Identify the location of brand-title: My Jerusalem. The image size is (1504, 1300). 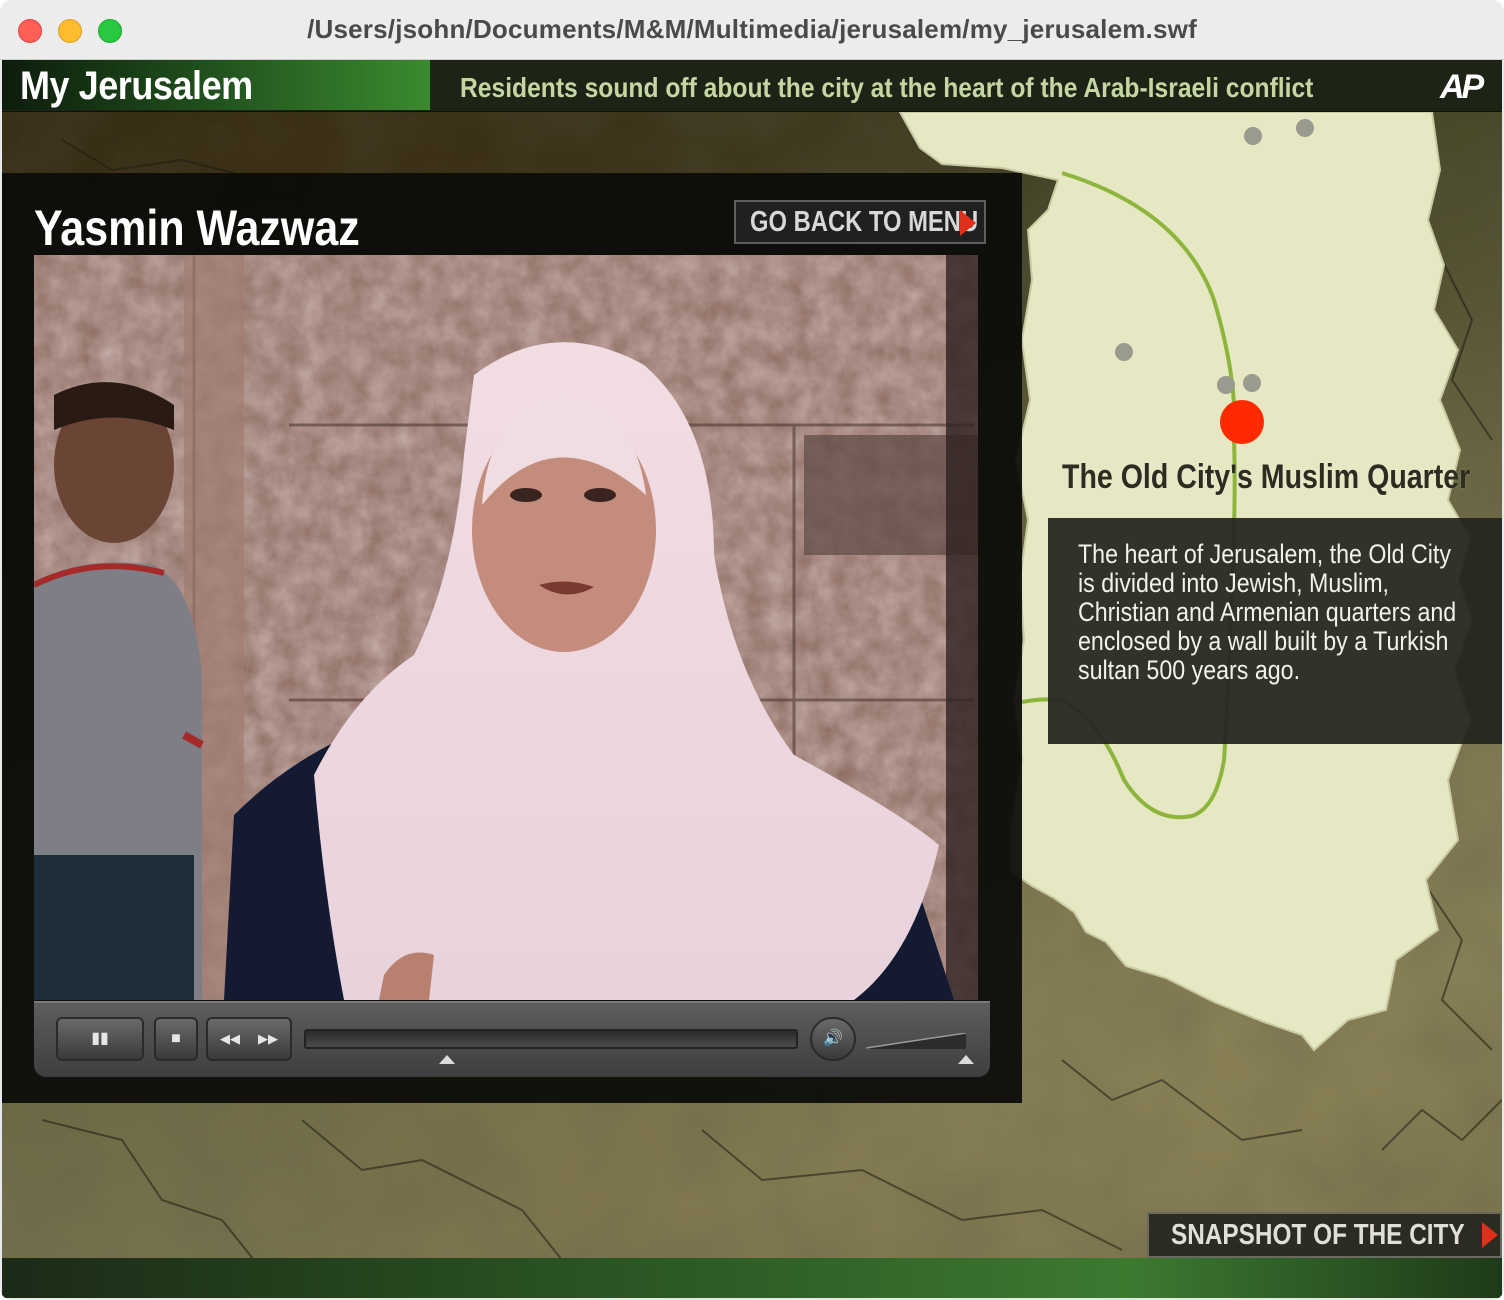
(136, 86).